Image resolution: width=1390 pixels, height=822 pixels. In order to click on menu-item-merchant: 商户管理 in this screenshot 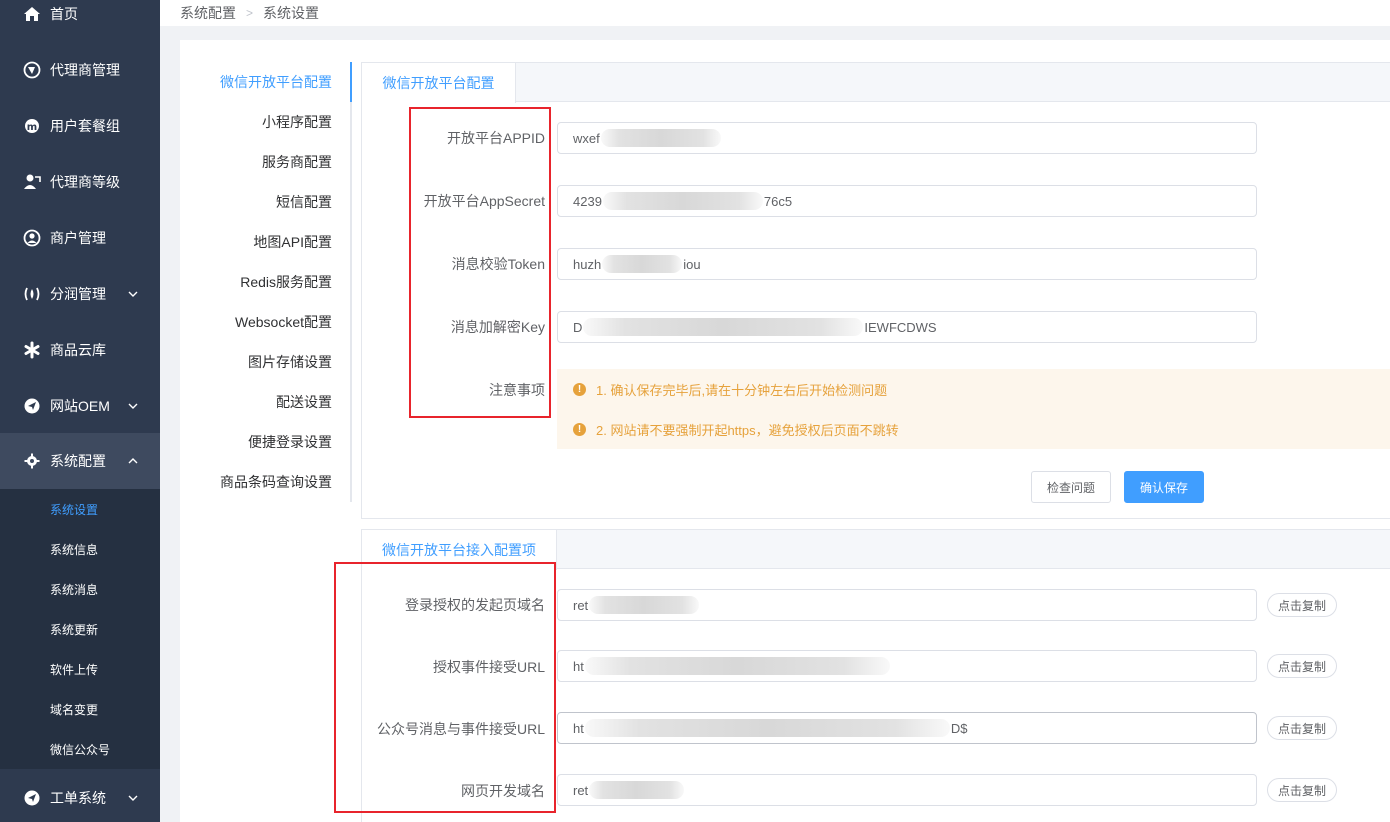, I will do `click(80, 238)`.